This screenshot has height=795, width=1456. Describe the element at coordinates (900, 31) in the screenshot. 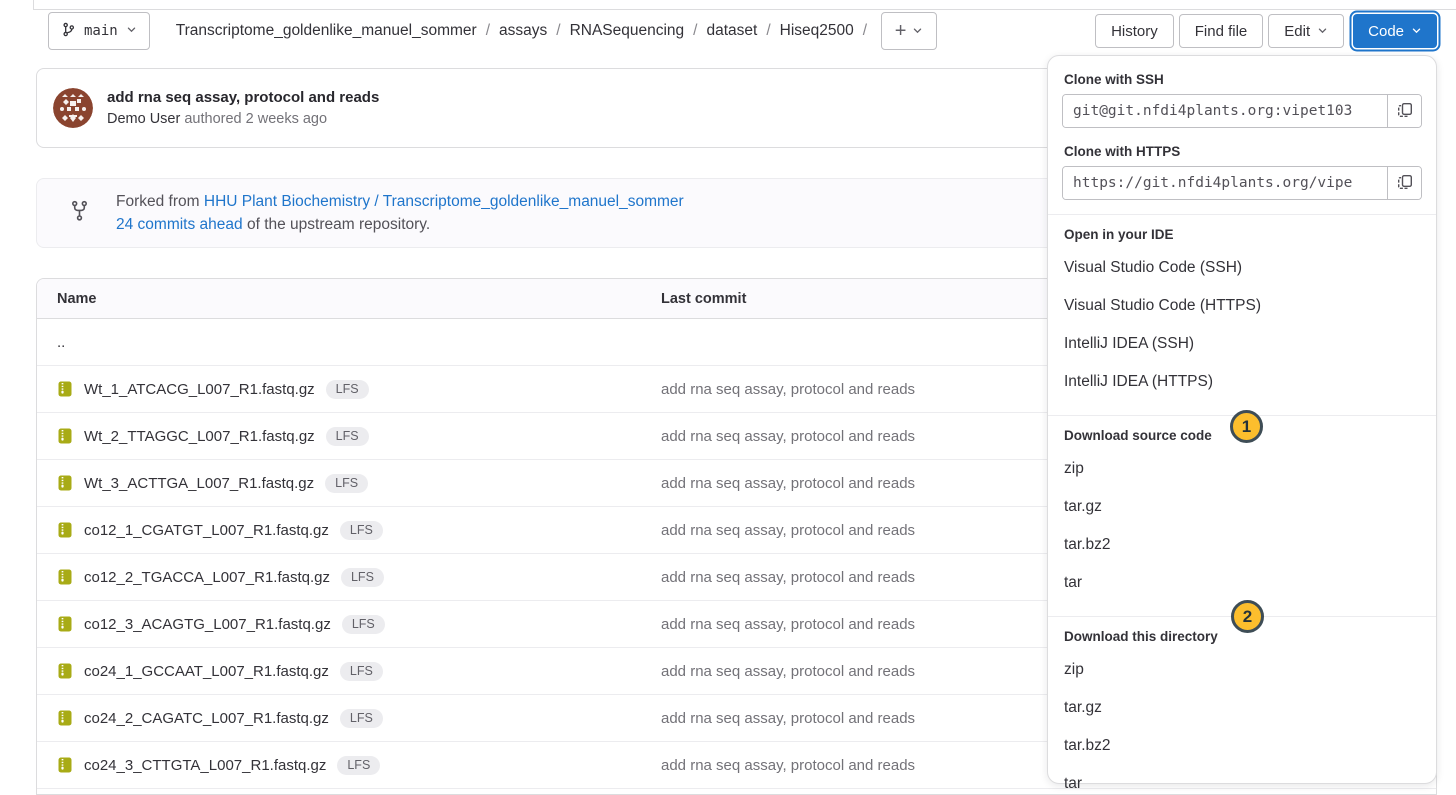

I see `plus-icon: +` at that location.